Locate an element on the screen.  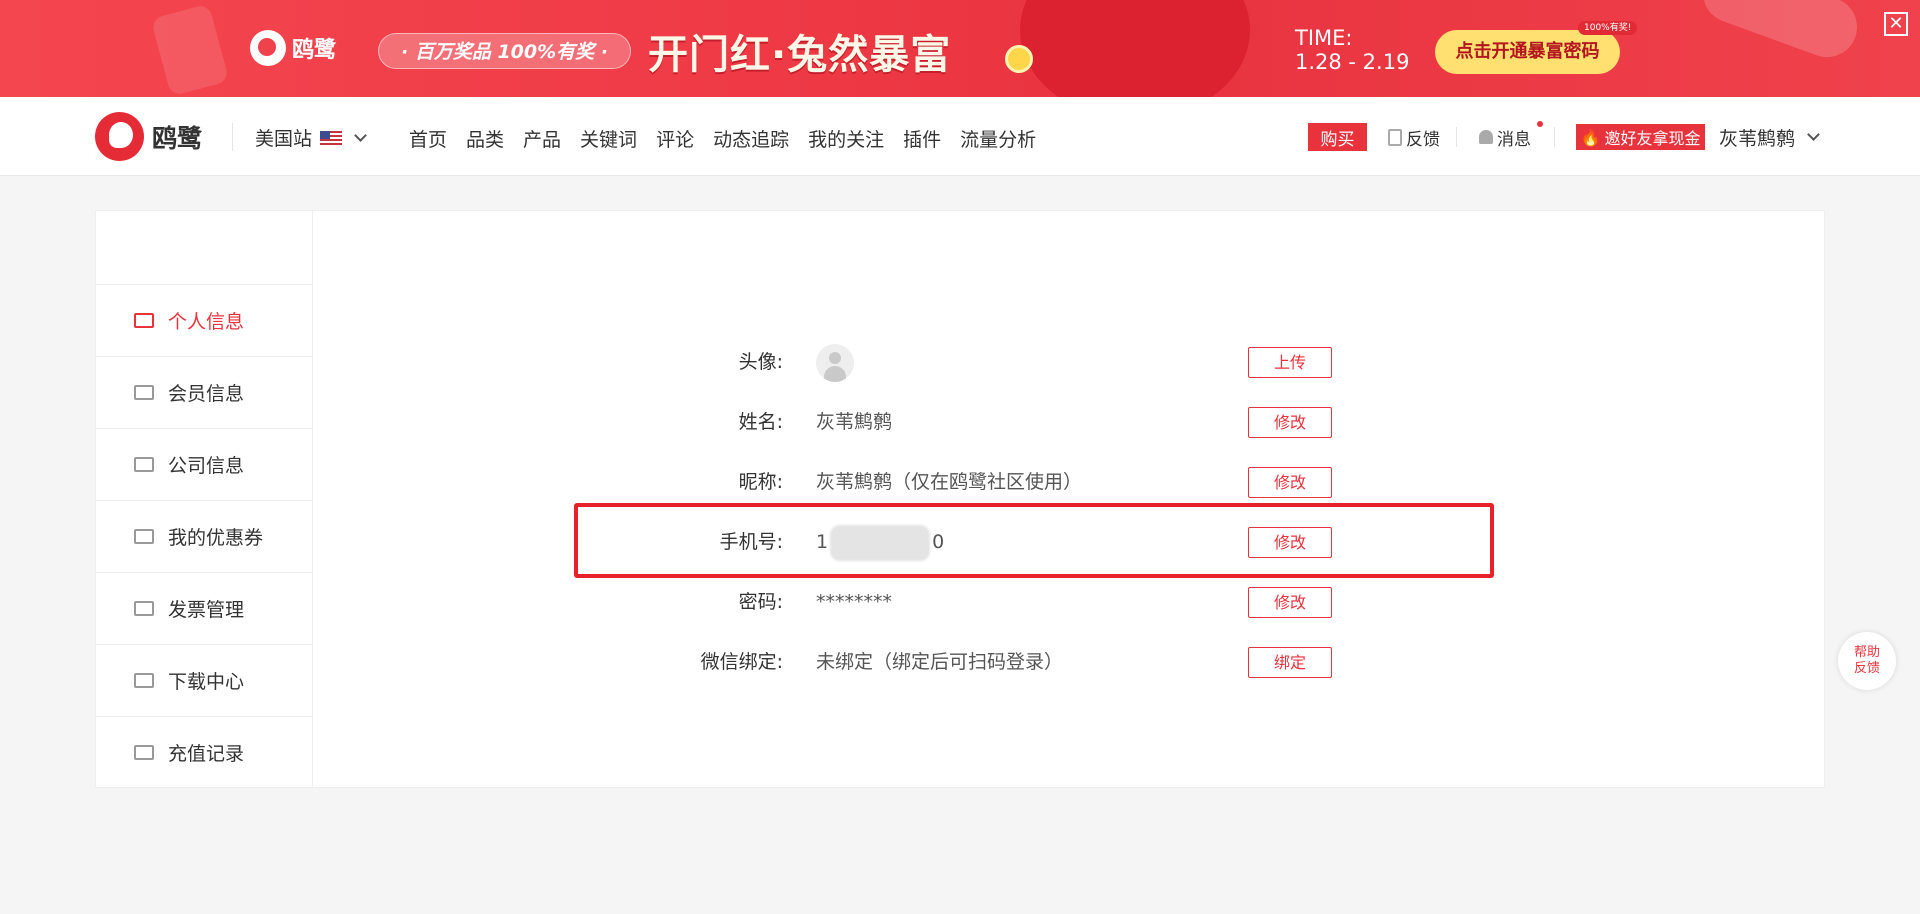
name-value: 灰苇鹪鹩 is located at coordinates (854, 422).